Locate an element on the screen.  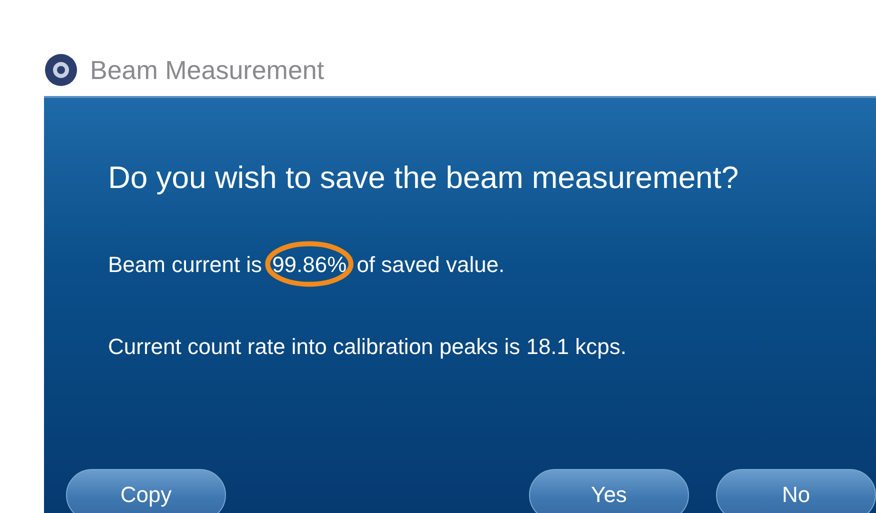
message-text: Current count rate into calibration peaks is 18.1 kcps. is located at coordinates (367, 347).